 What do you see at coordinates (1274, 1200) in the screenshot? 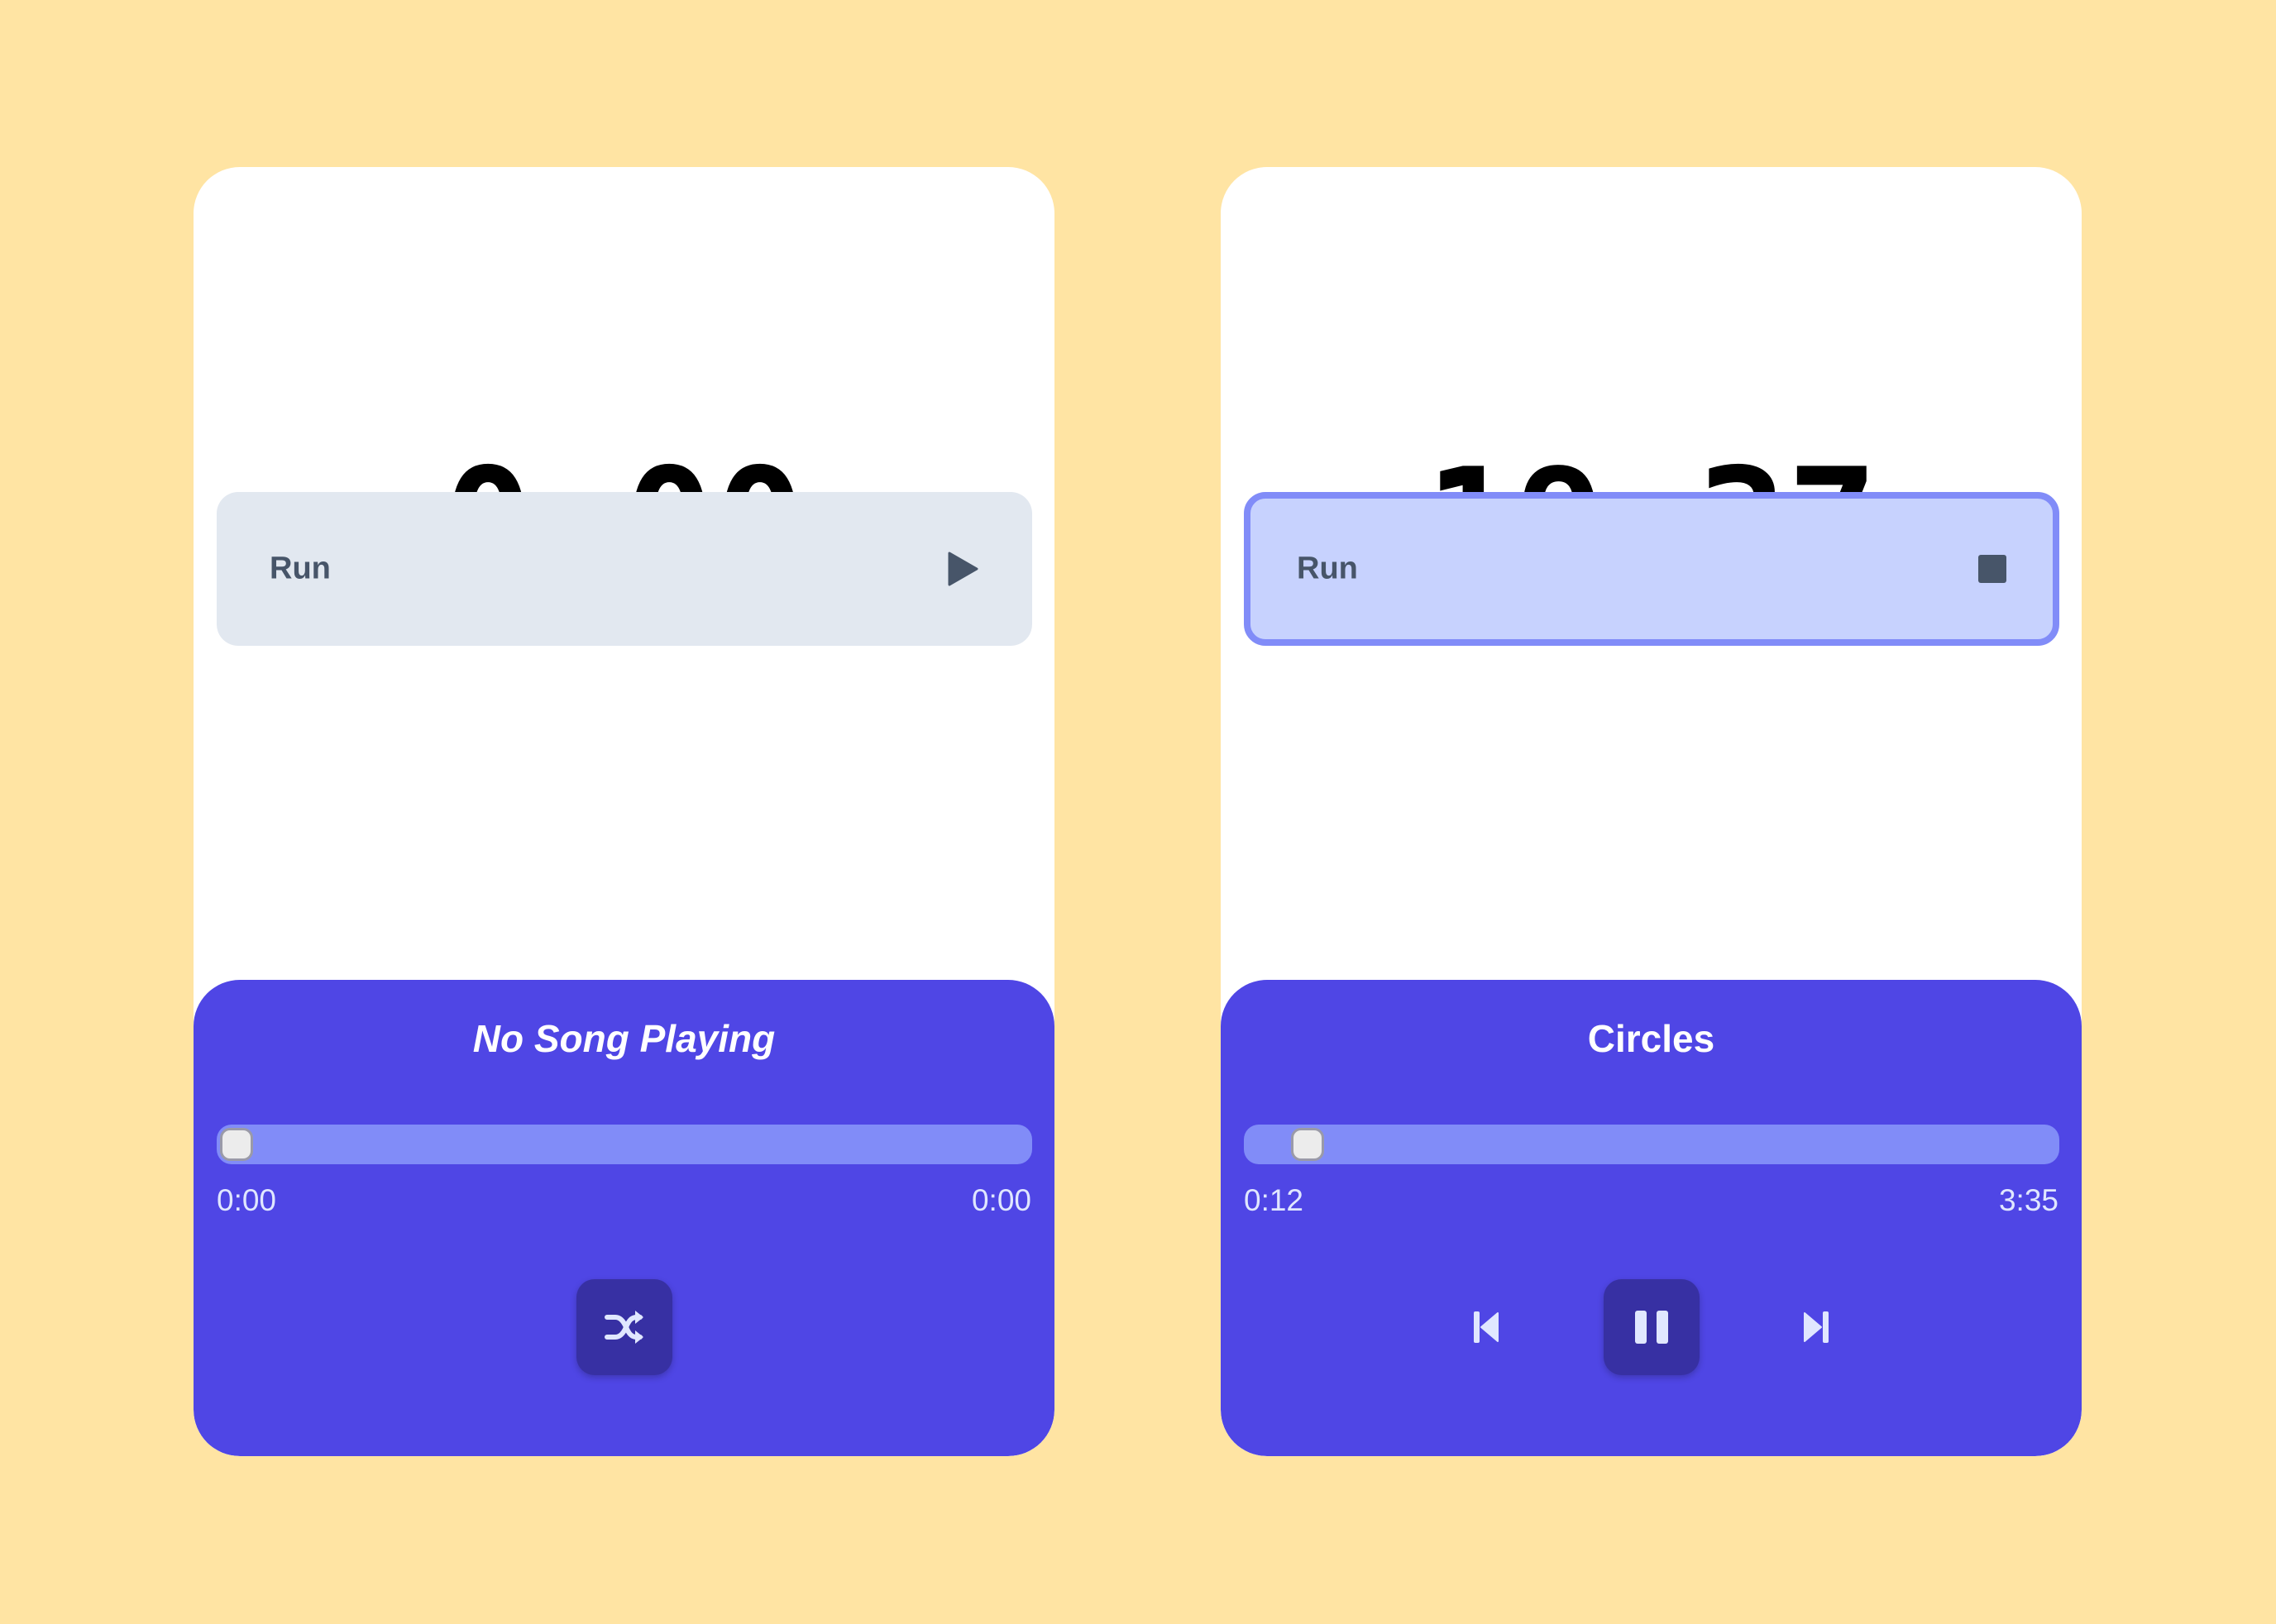
I see `elapsed-time: 0:12` at bounding box center [1274, 1200].